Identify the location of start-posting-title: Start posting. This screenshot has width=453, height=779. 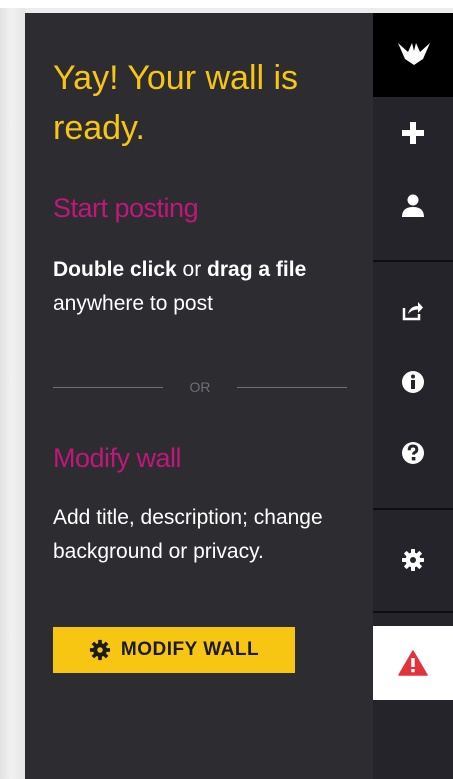
(126, 208).